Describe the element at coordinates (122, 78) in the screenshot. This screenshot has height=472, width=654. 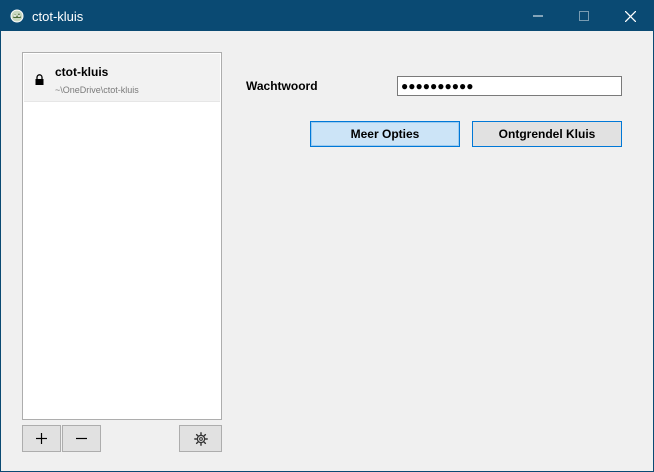
I see `vault-list-item: ctot-kluis ~\OneDrive\ctot-kluis` at that location.